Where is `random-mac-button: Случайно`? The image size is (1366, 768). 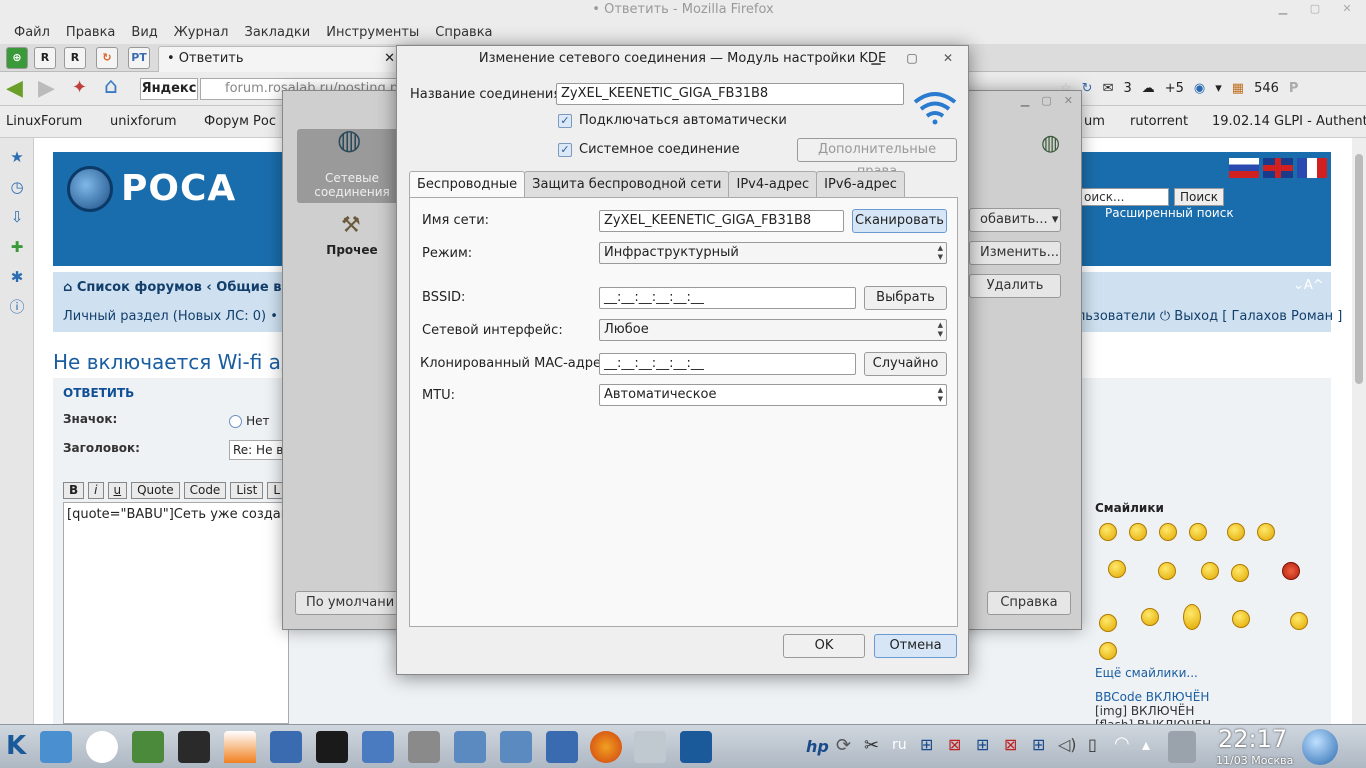 random-mac-button: Случайно is located at coordinates (905, 364).